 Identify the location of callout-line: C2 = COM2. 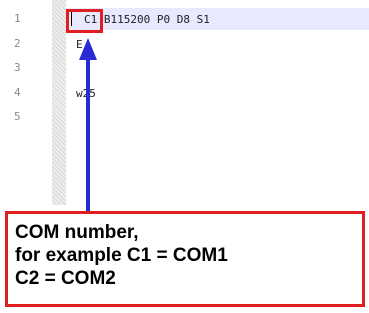
(65, 278).